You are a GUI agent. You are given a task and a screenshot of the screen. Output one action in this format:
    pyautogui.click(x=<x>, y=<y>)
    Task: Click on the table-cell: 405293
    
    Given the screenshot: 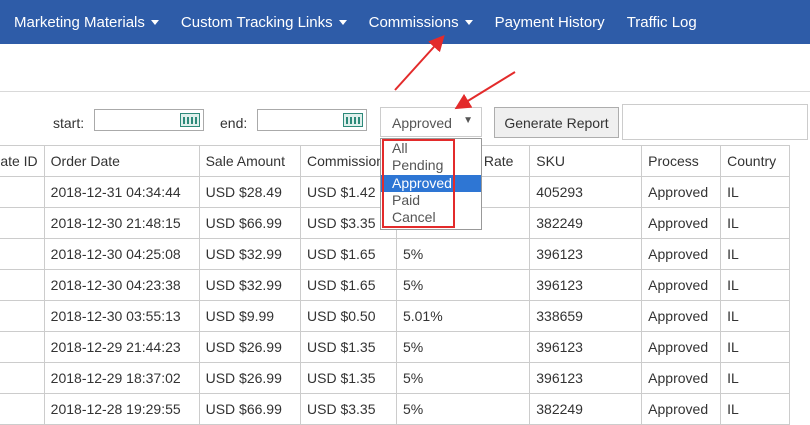 What is the action you would take?
    pyautogui.click(x=586, y=192)
    